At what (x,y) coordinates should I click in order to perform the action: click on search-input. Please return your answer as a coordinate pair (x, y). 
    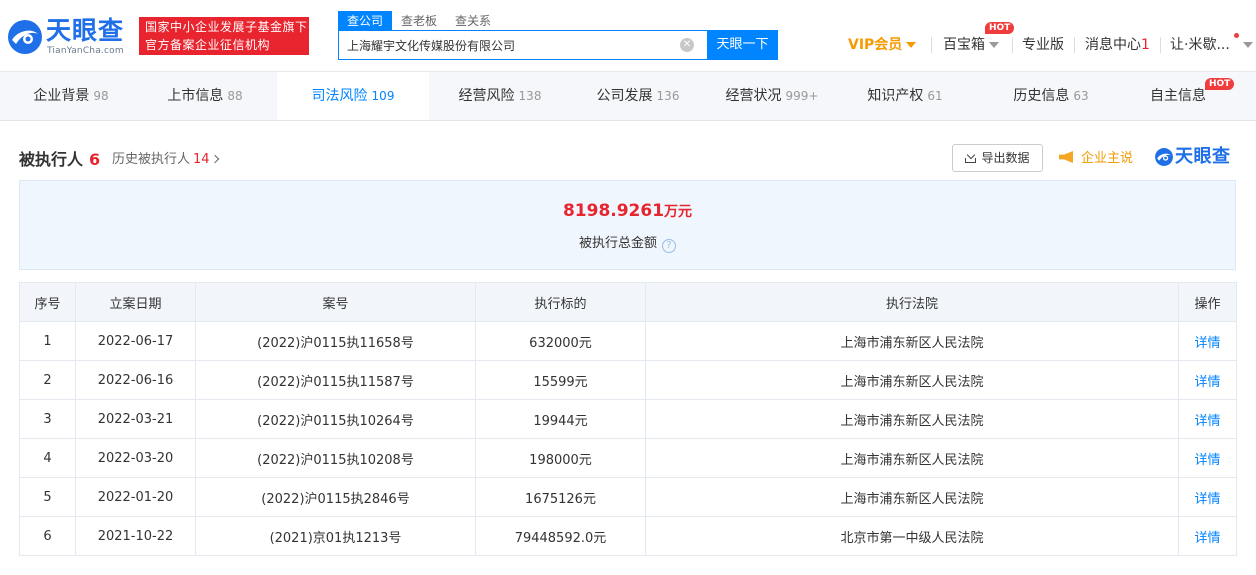
    Looking at the image, I should click on (507, 45).